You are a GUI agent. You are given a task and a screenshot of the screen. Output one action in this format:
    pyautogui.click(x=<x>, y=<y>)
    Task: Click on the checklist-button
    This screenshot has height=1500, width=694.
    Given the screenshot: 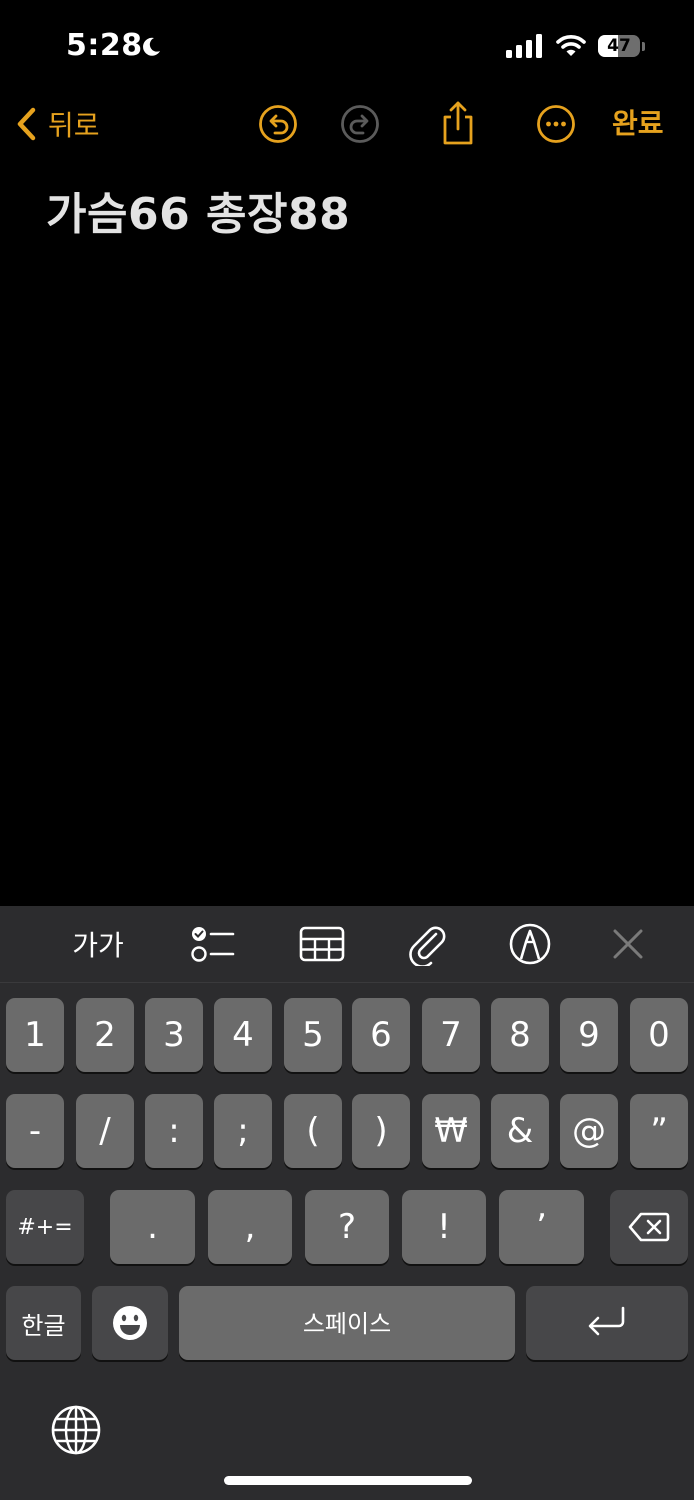 What is the action you would take?
    pyautogui.click(x=212, y=944)
    